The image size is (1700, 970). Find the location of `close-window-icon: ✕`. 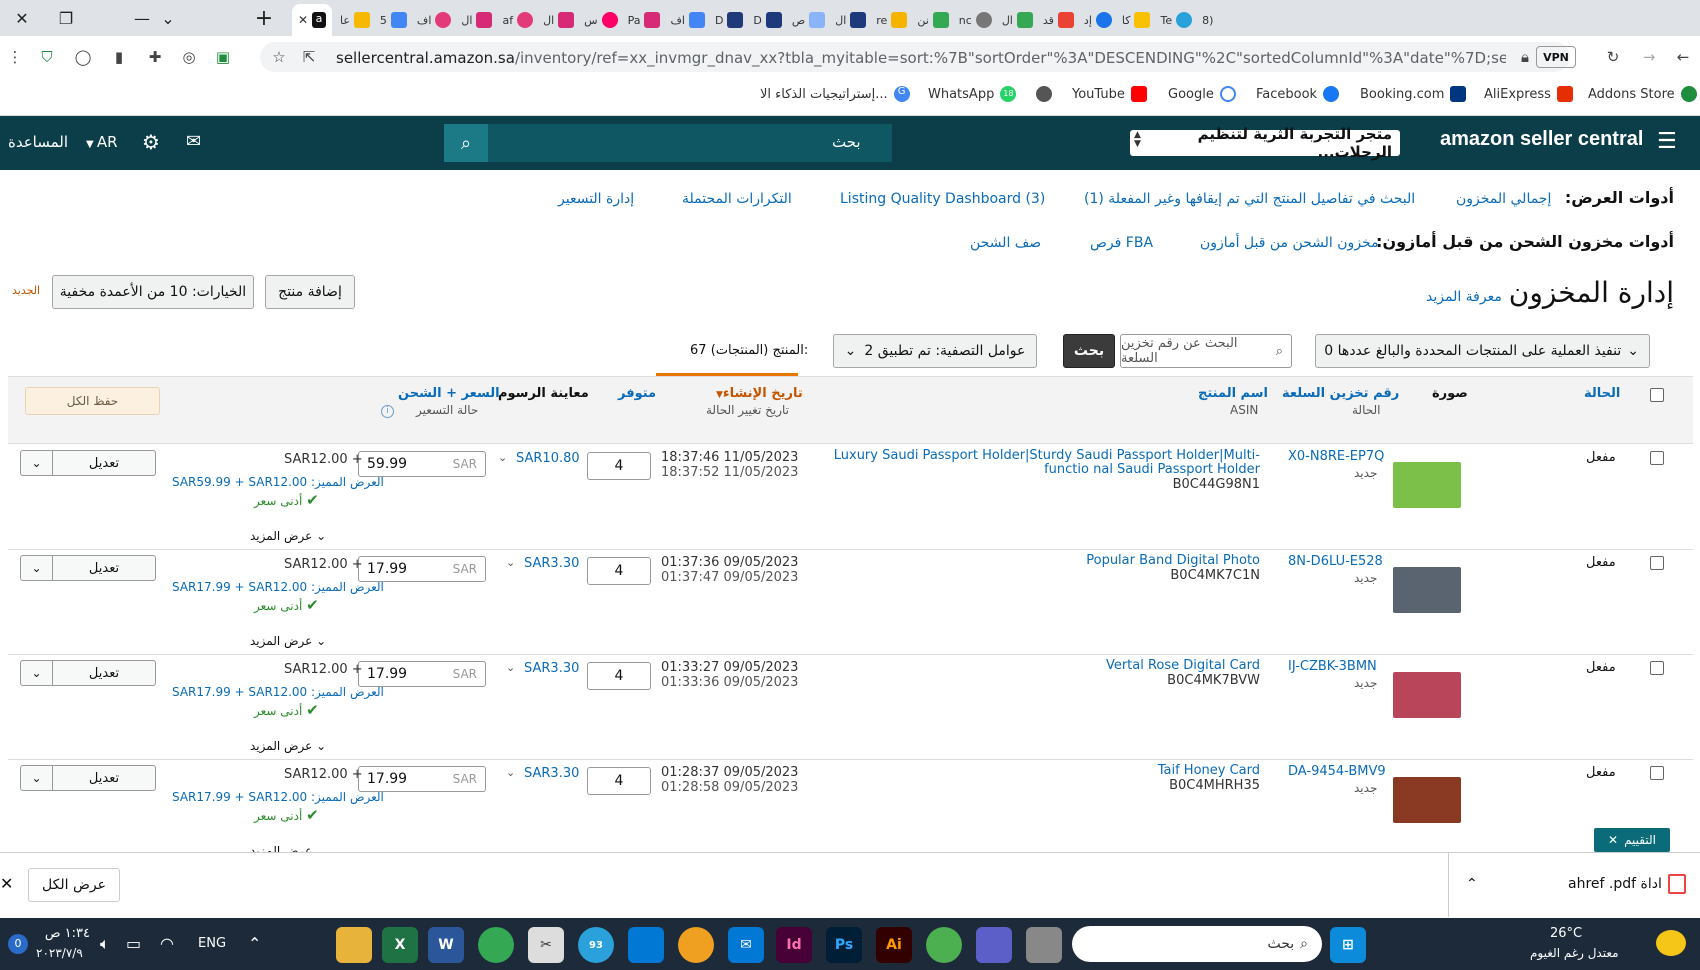

close-window-icon: ✕ is located at coordinates (22, 18).